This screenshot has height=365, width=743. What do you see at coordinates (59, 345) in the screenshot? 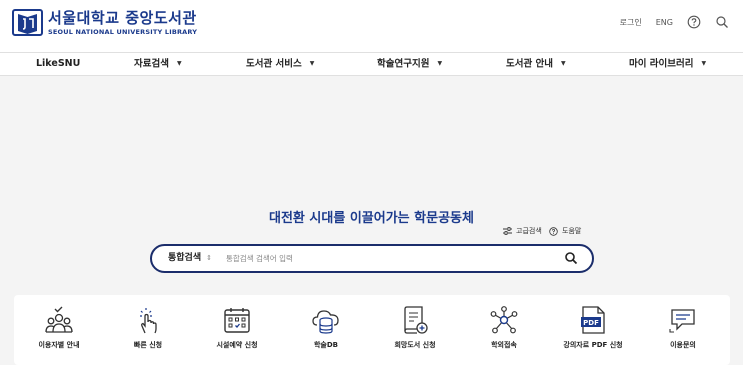
I see `quick-item-label: 이용자별 안내` at bounding box center [59, 345].